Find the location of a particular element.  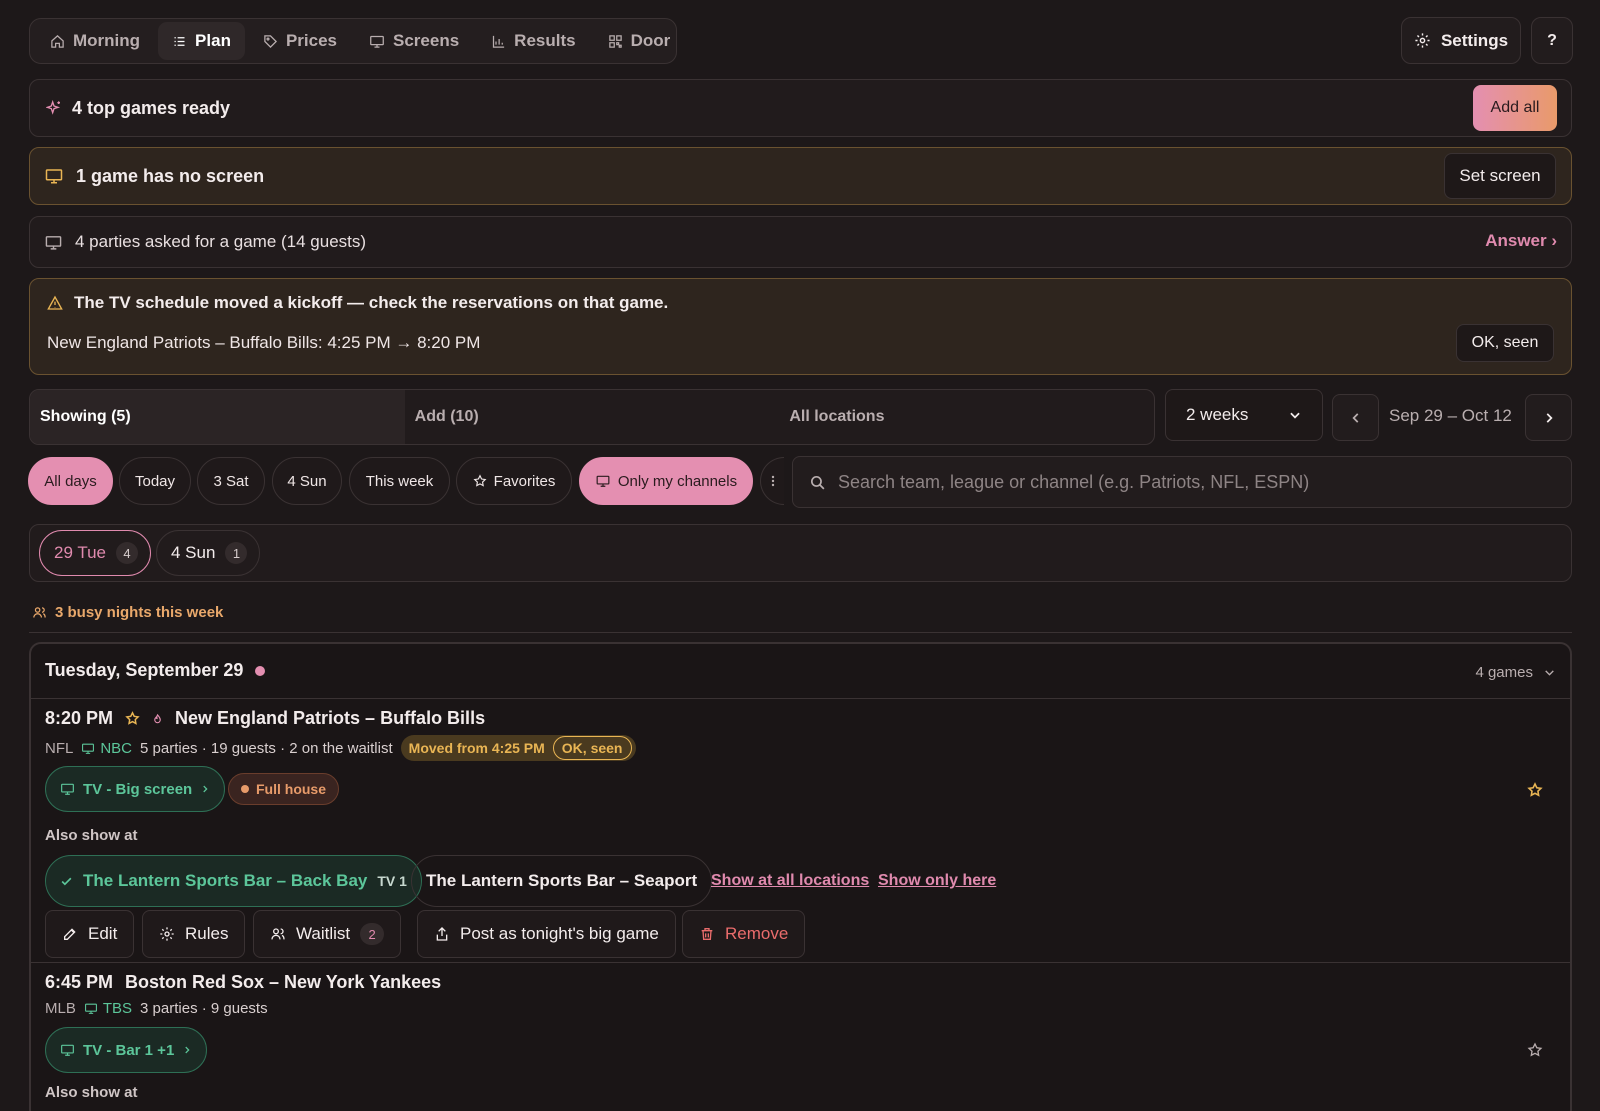

search-icon is located at coordinates (817, 482).